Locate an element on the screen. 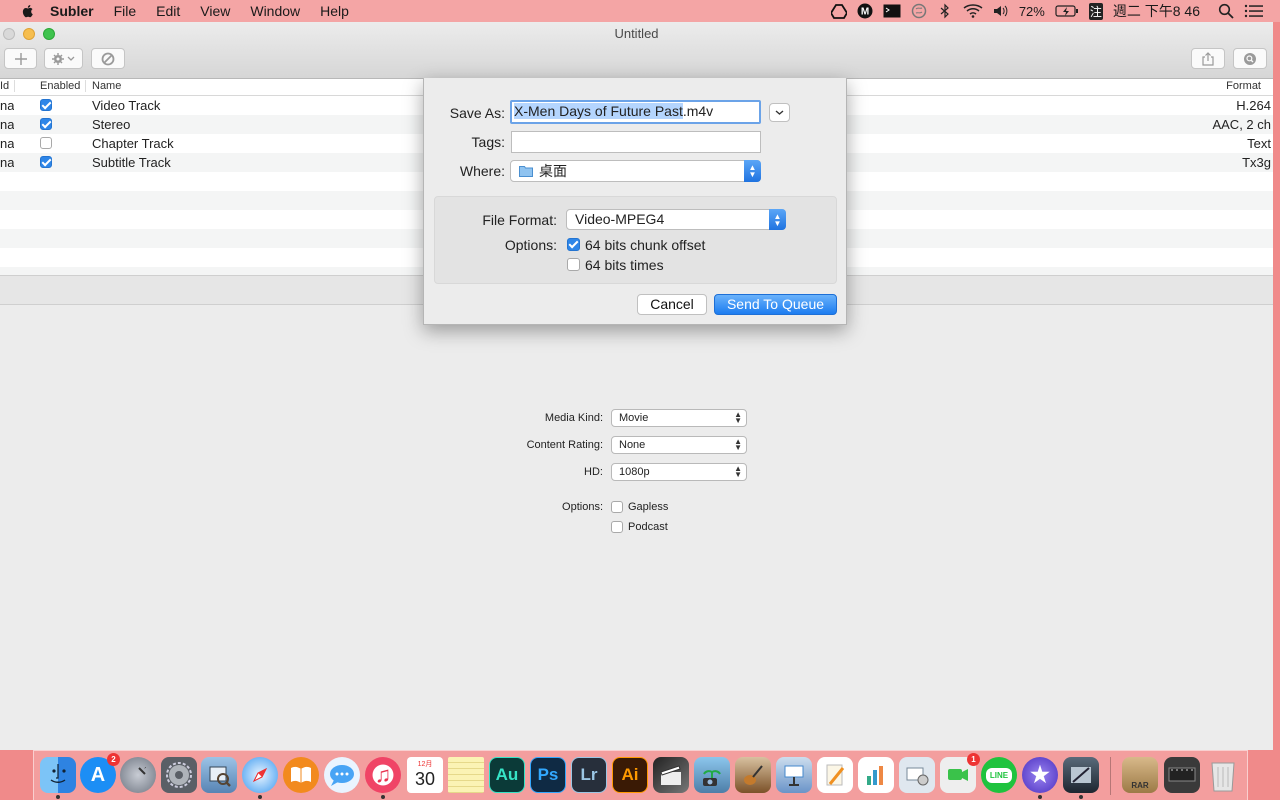 The image size is (1280, 800). remove-track-button is located at coordinates (108, 58).